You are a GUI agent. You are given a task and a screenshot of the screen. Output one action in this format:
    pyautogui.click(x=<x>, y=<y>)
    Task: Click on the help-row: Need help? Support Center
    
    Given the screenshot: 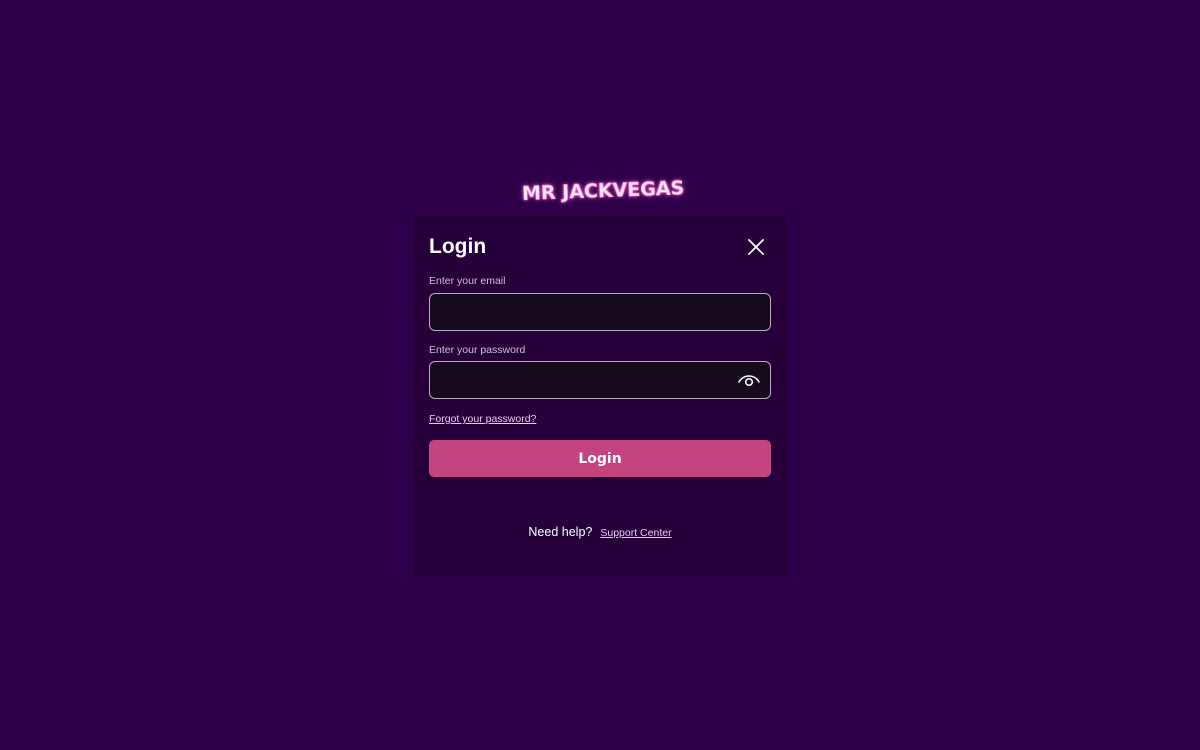 What is the action you would take?
    pyautogui.click(x=600, y=532)
    